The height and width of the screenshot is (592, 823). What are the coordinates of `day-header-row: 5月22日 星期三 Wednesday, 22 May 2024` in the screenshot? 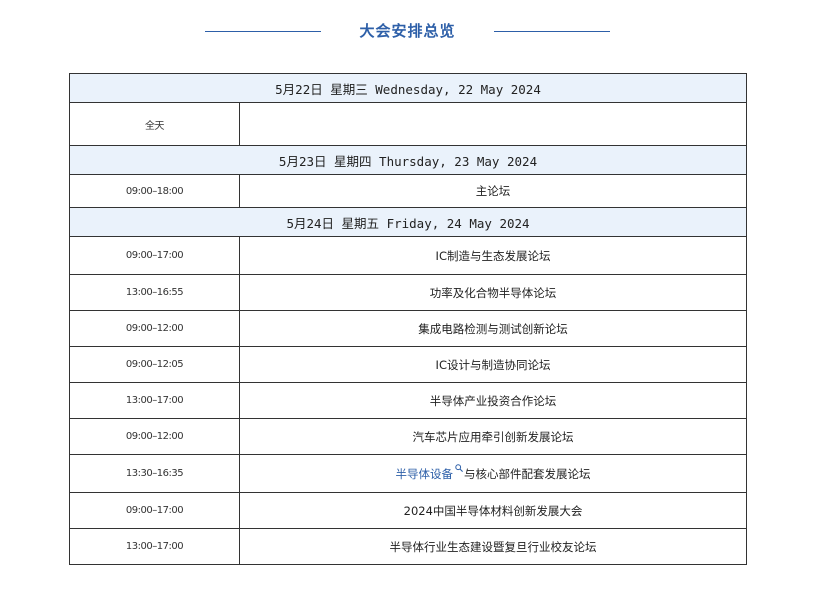 It's located at (408, 88).